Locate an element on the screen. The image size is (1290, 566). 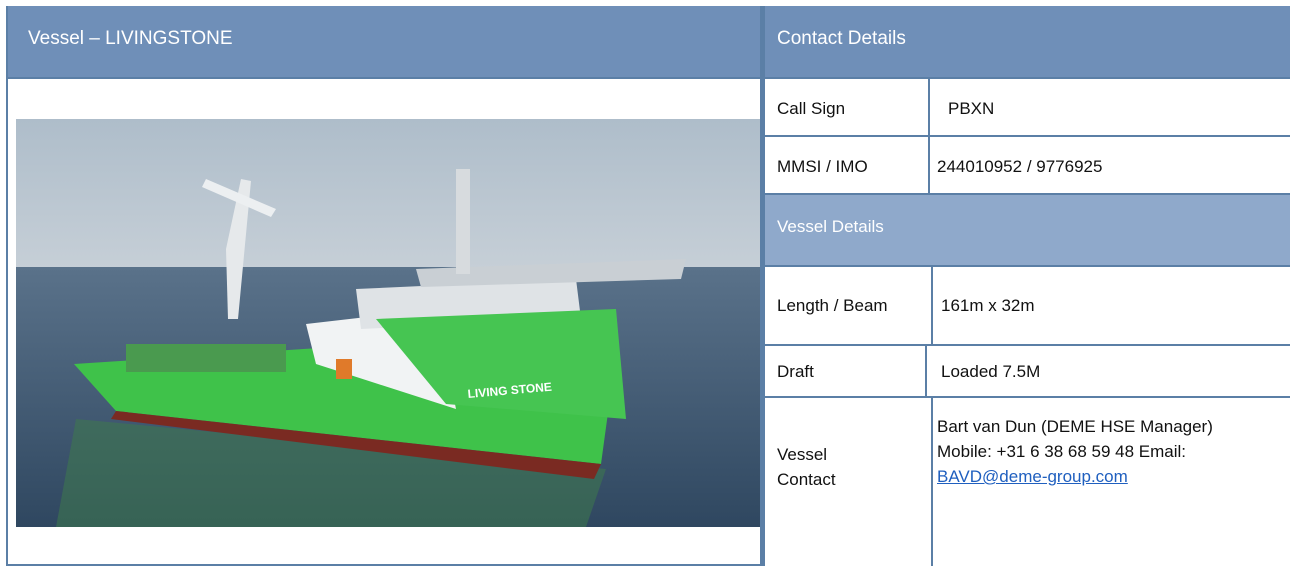
call-sign-label: Call Sign is located at coordinates (811, 108).